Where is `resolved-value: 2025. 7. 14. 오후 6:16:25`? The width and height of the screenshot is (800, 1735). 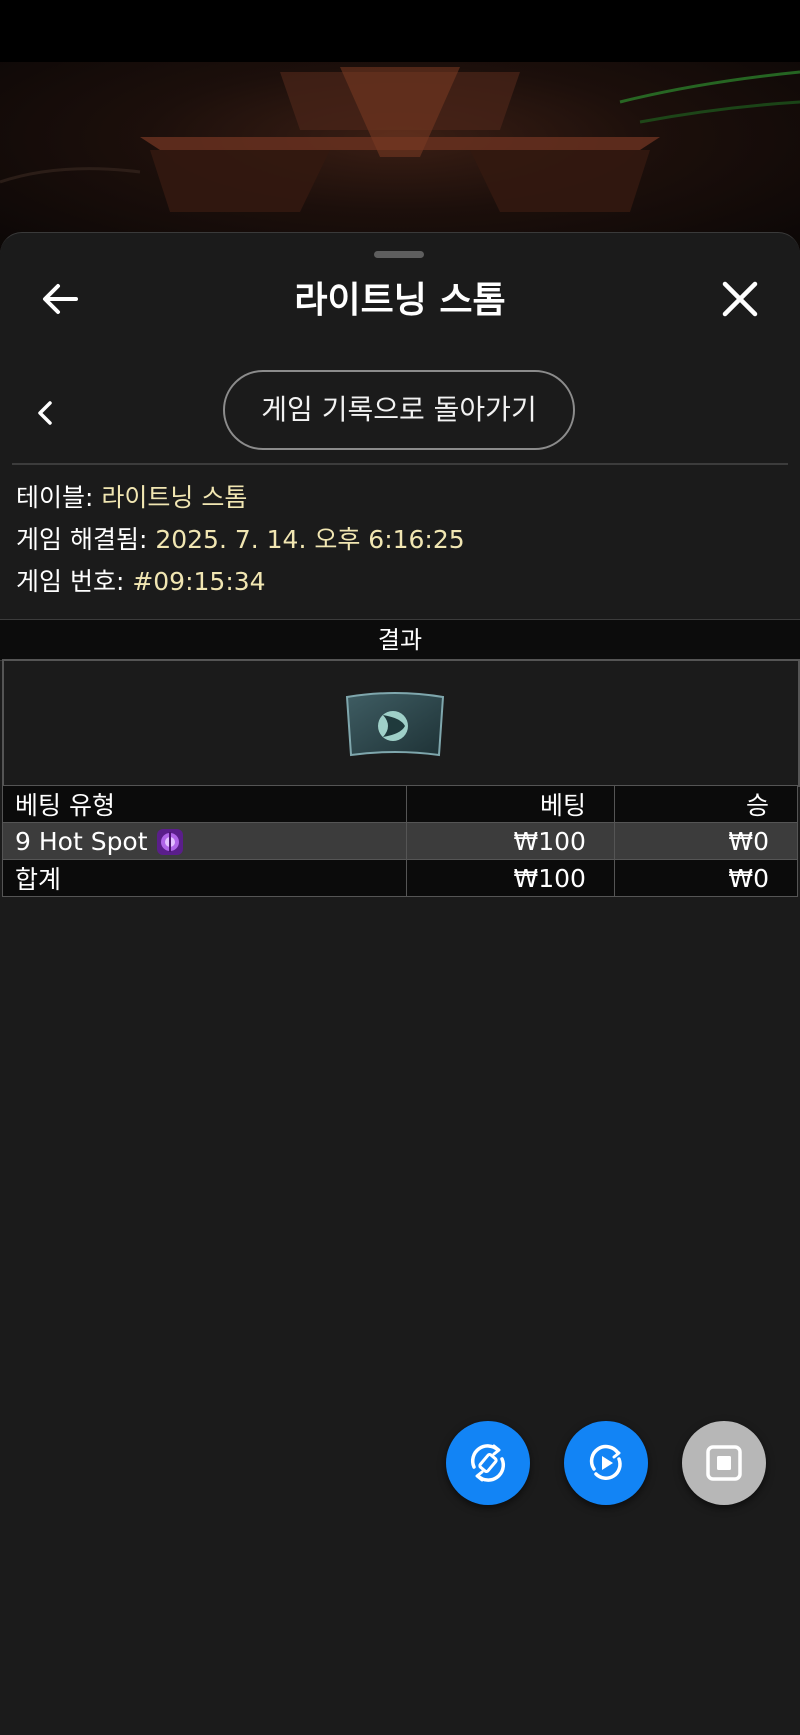 resolved-value: 2025. 7. 14. 오후 6:16:25 is located at coordinates (310, 539).